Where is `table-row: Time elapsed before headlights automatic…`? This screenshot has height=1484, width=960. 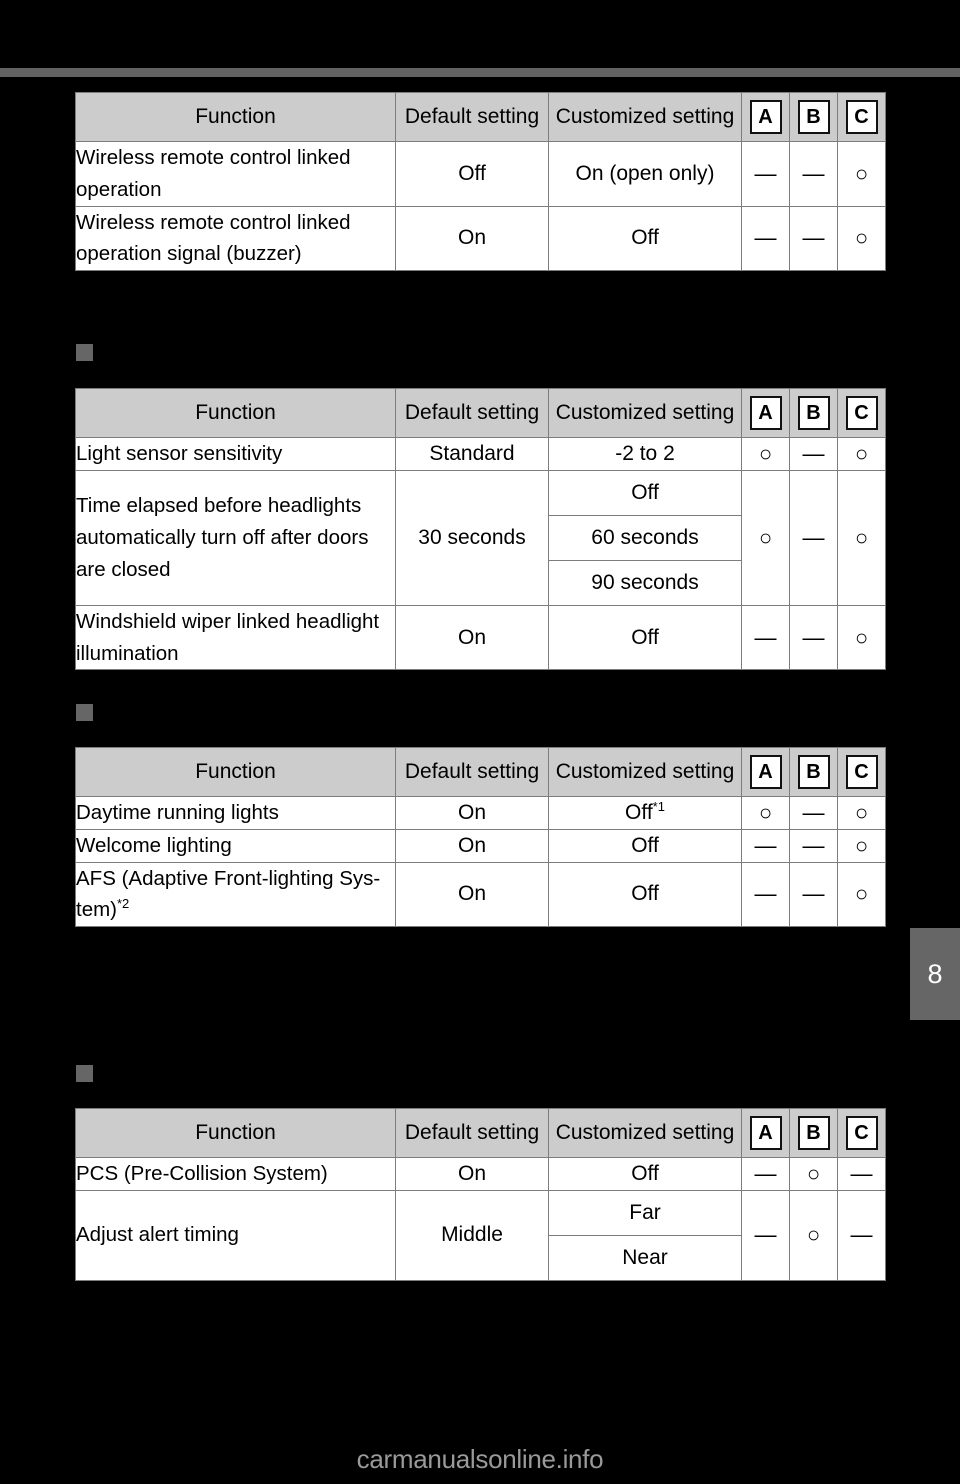
table-row: Time elapsed before headlights automatic… is located at coordinates (480, 537).